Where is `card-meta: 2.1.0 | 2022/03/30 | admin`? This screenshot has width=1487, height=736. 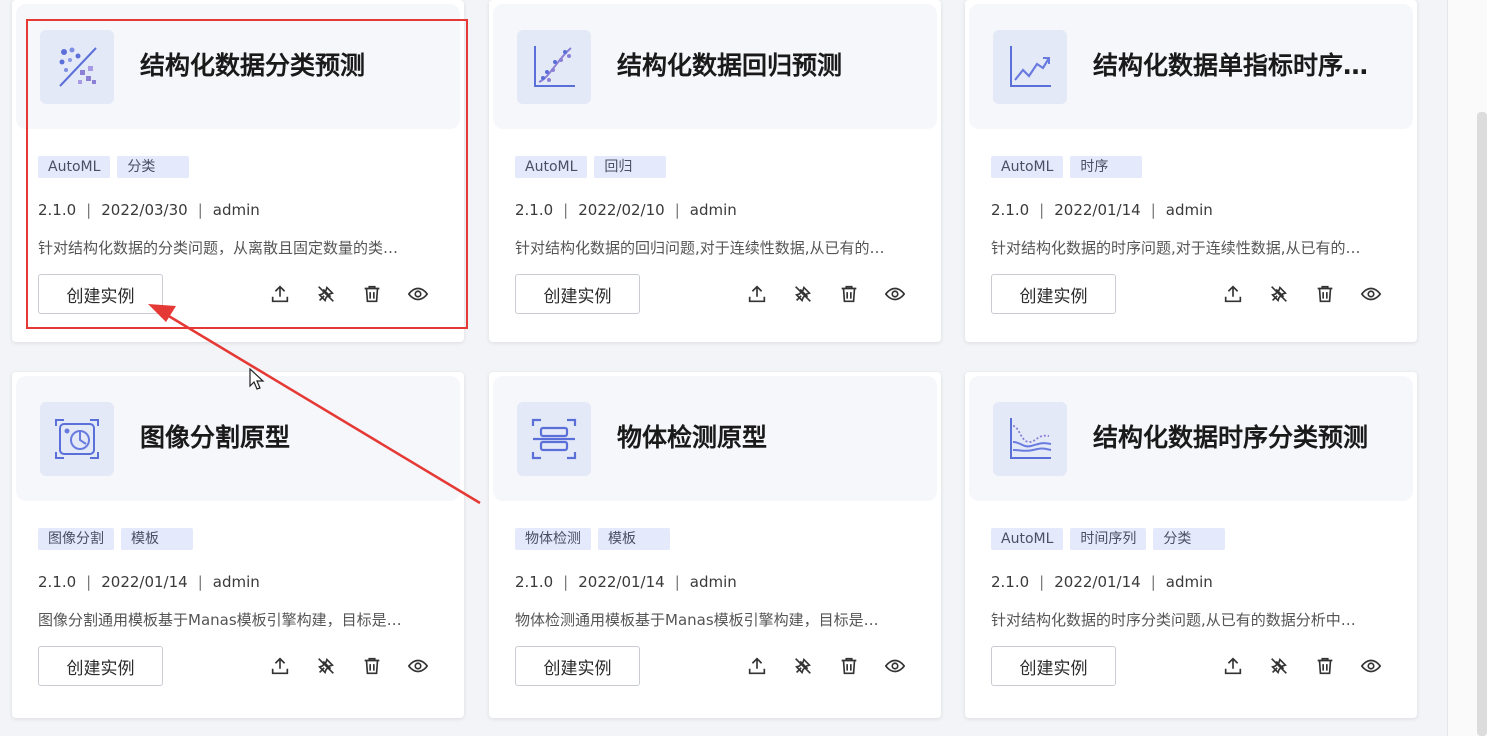
card-meta: 2.1.0 | 2022/03/30 | admin is located at coordinates (149, 210).